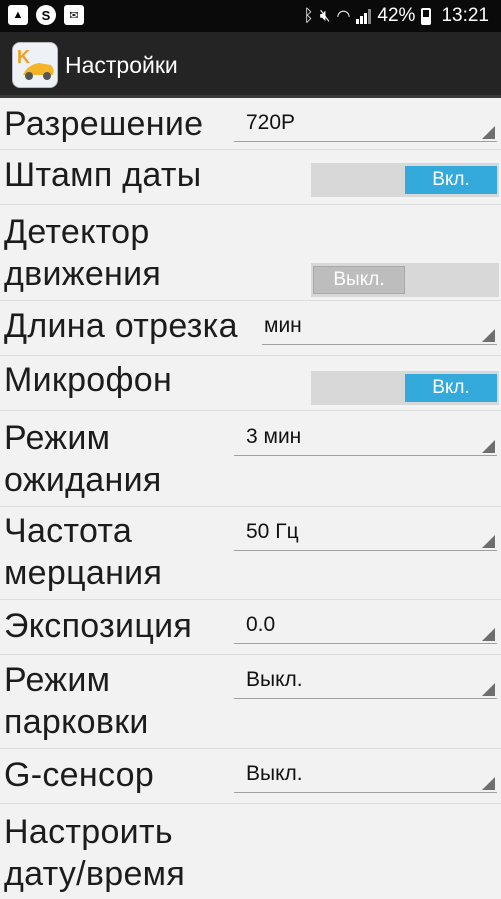  I want to click on setting-segment-length: Длина отрезка мин, so click(250, 328).